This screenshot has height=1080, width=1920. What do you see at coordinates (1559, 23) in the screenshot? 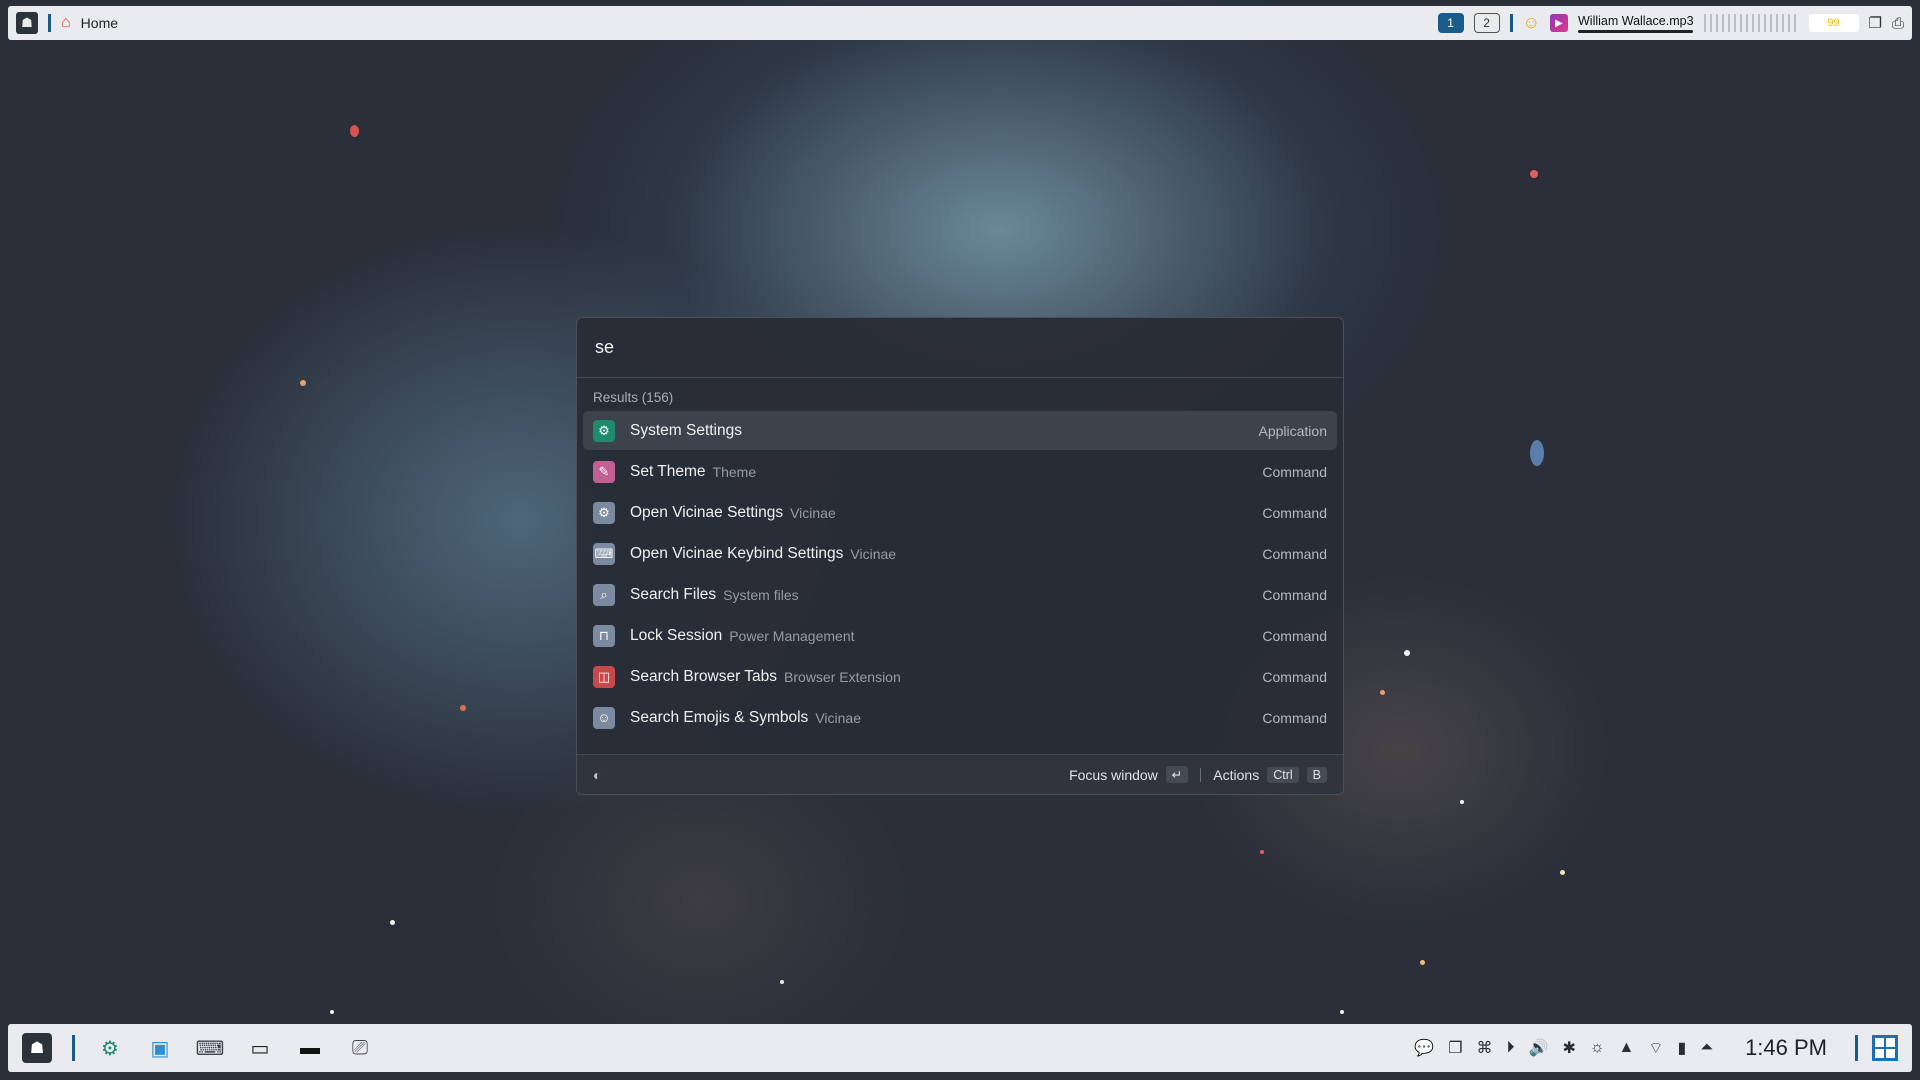
I see `media-player-icon: ▶` at bounding box center [1559, 23].